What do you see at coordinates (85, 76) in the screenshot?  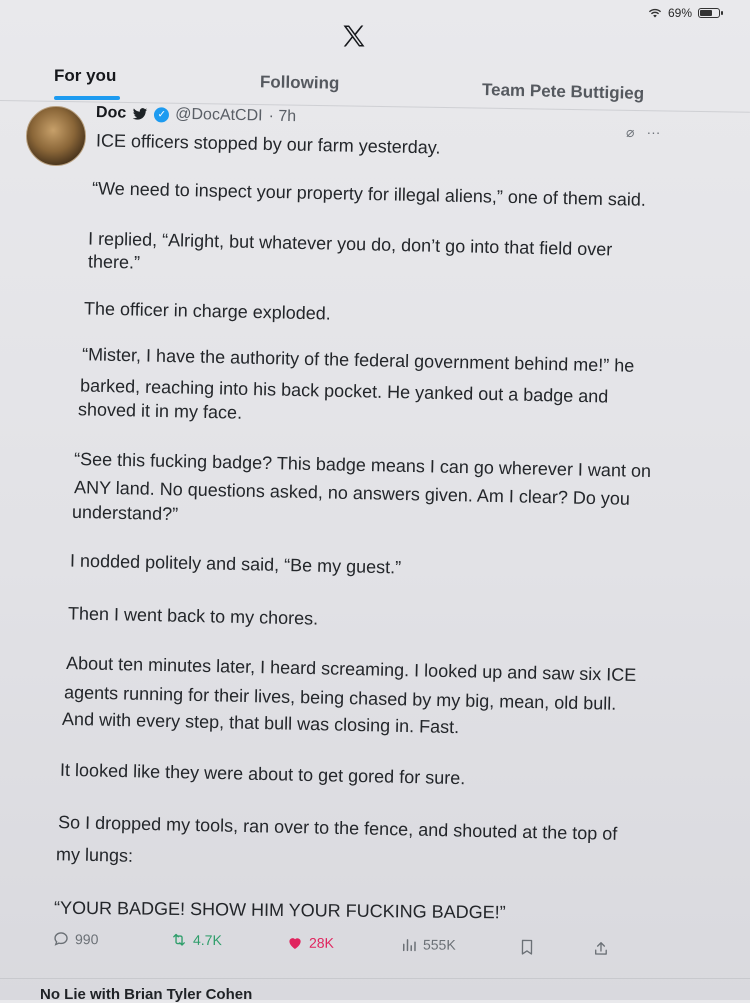 I see `tab-for-you: For you` at bounding box center [85, 76].